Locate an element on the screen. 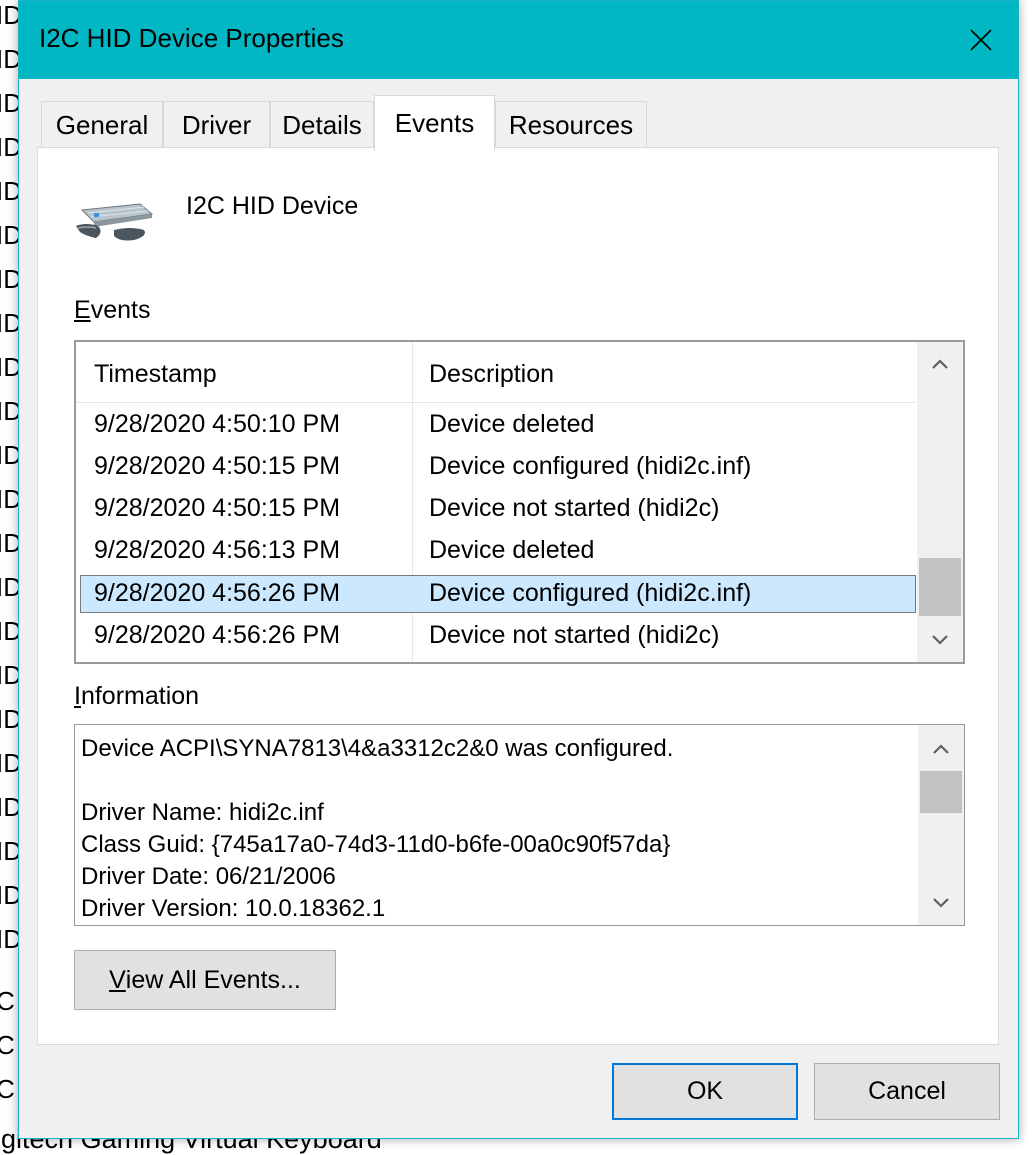 The height and width of the screenshot is (1155, 1035). event-row: 9/28/2020 4:56:13 PM Device deleted is located at coordinates (498, 551).